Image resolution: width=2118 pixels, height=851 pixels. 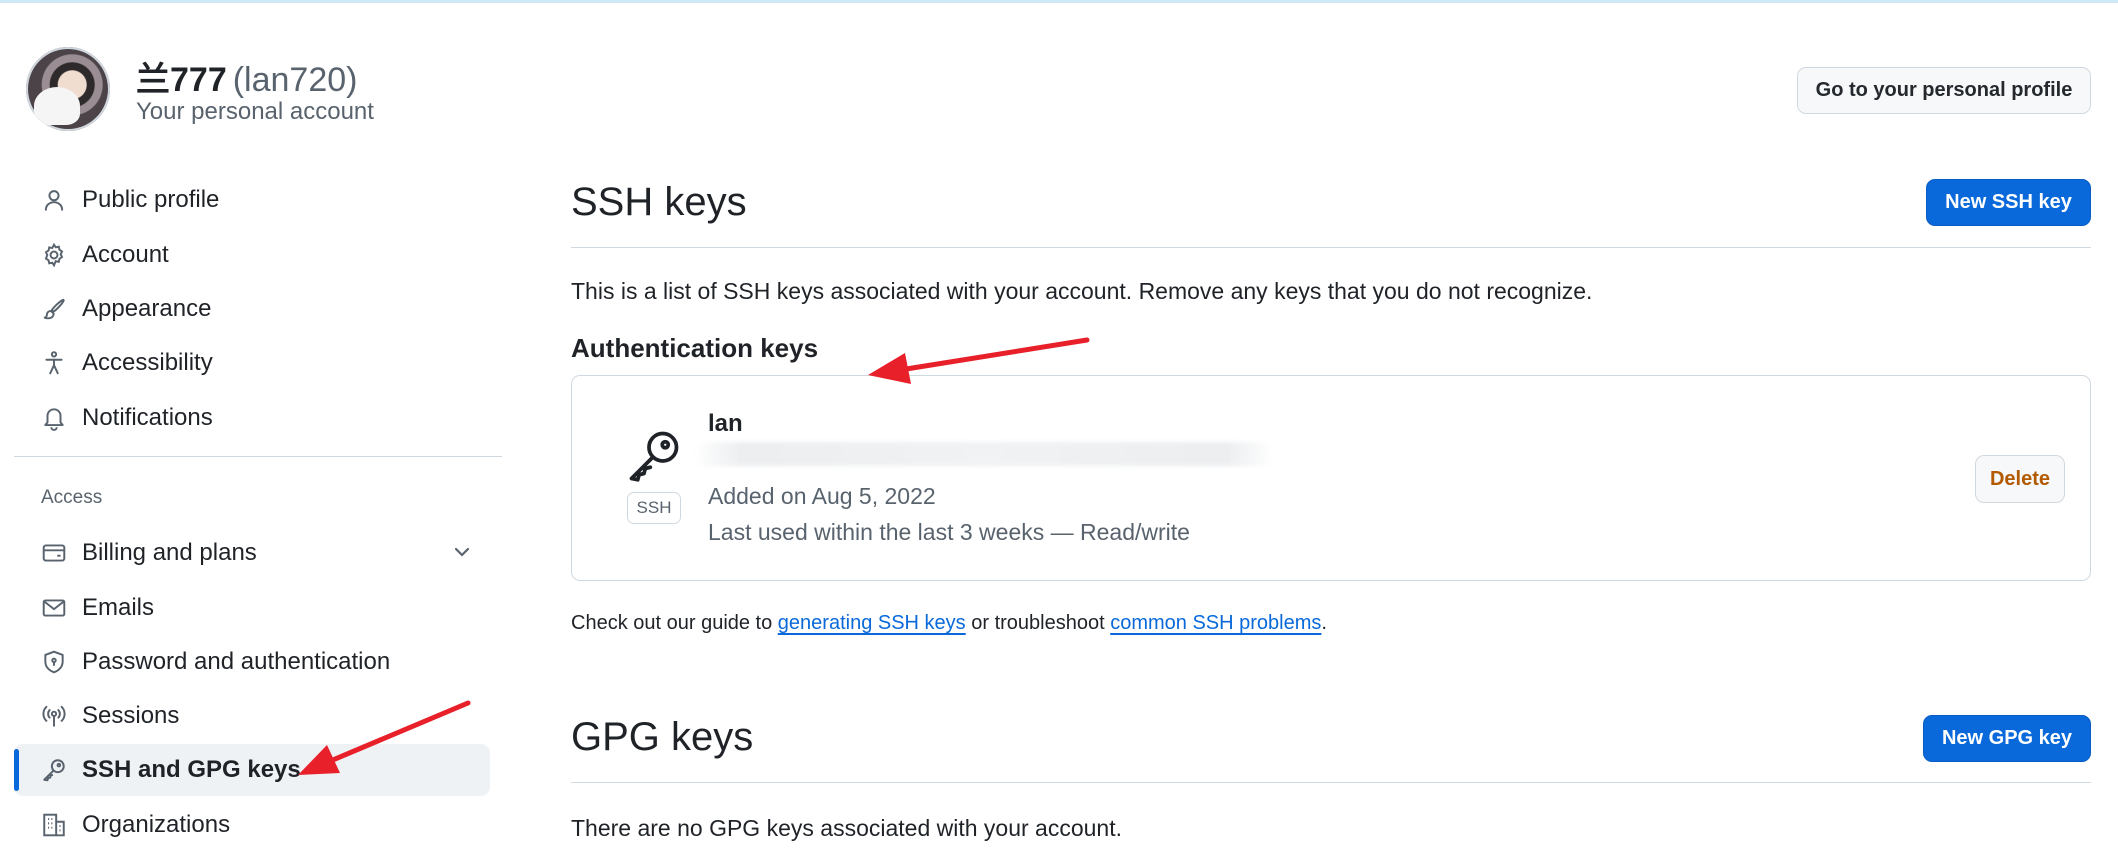 I want to click on person-icon, so click(x=54, y=200).